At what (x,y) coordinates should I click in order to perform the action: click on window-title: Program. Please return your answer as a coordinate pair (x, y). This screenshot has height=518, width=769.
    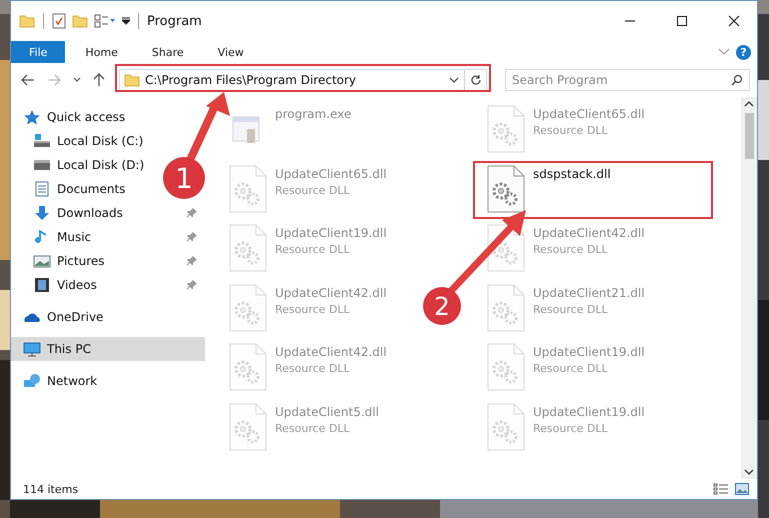
    Looking at the image, I should click on (174, 21).